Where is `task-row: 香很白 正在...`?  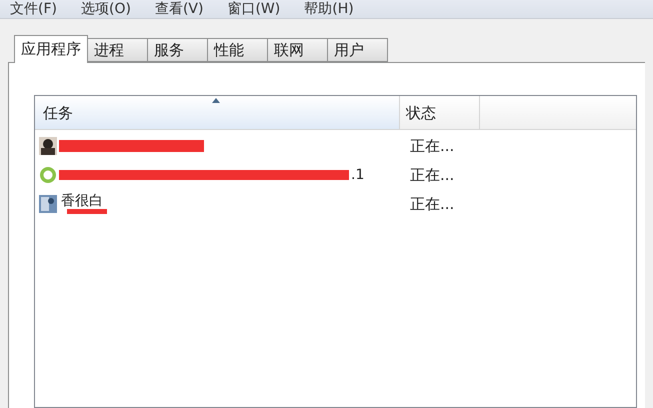
task-row: 香很白 正在... is located at coordinates (335, 208).